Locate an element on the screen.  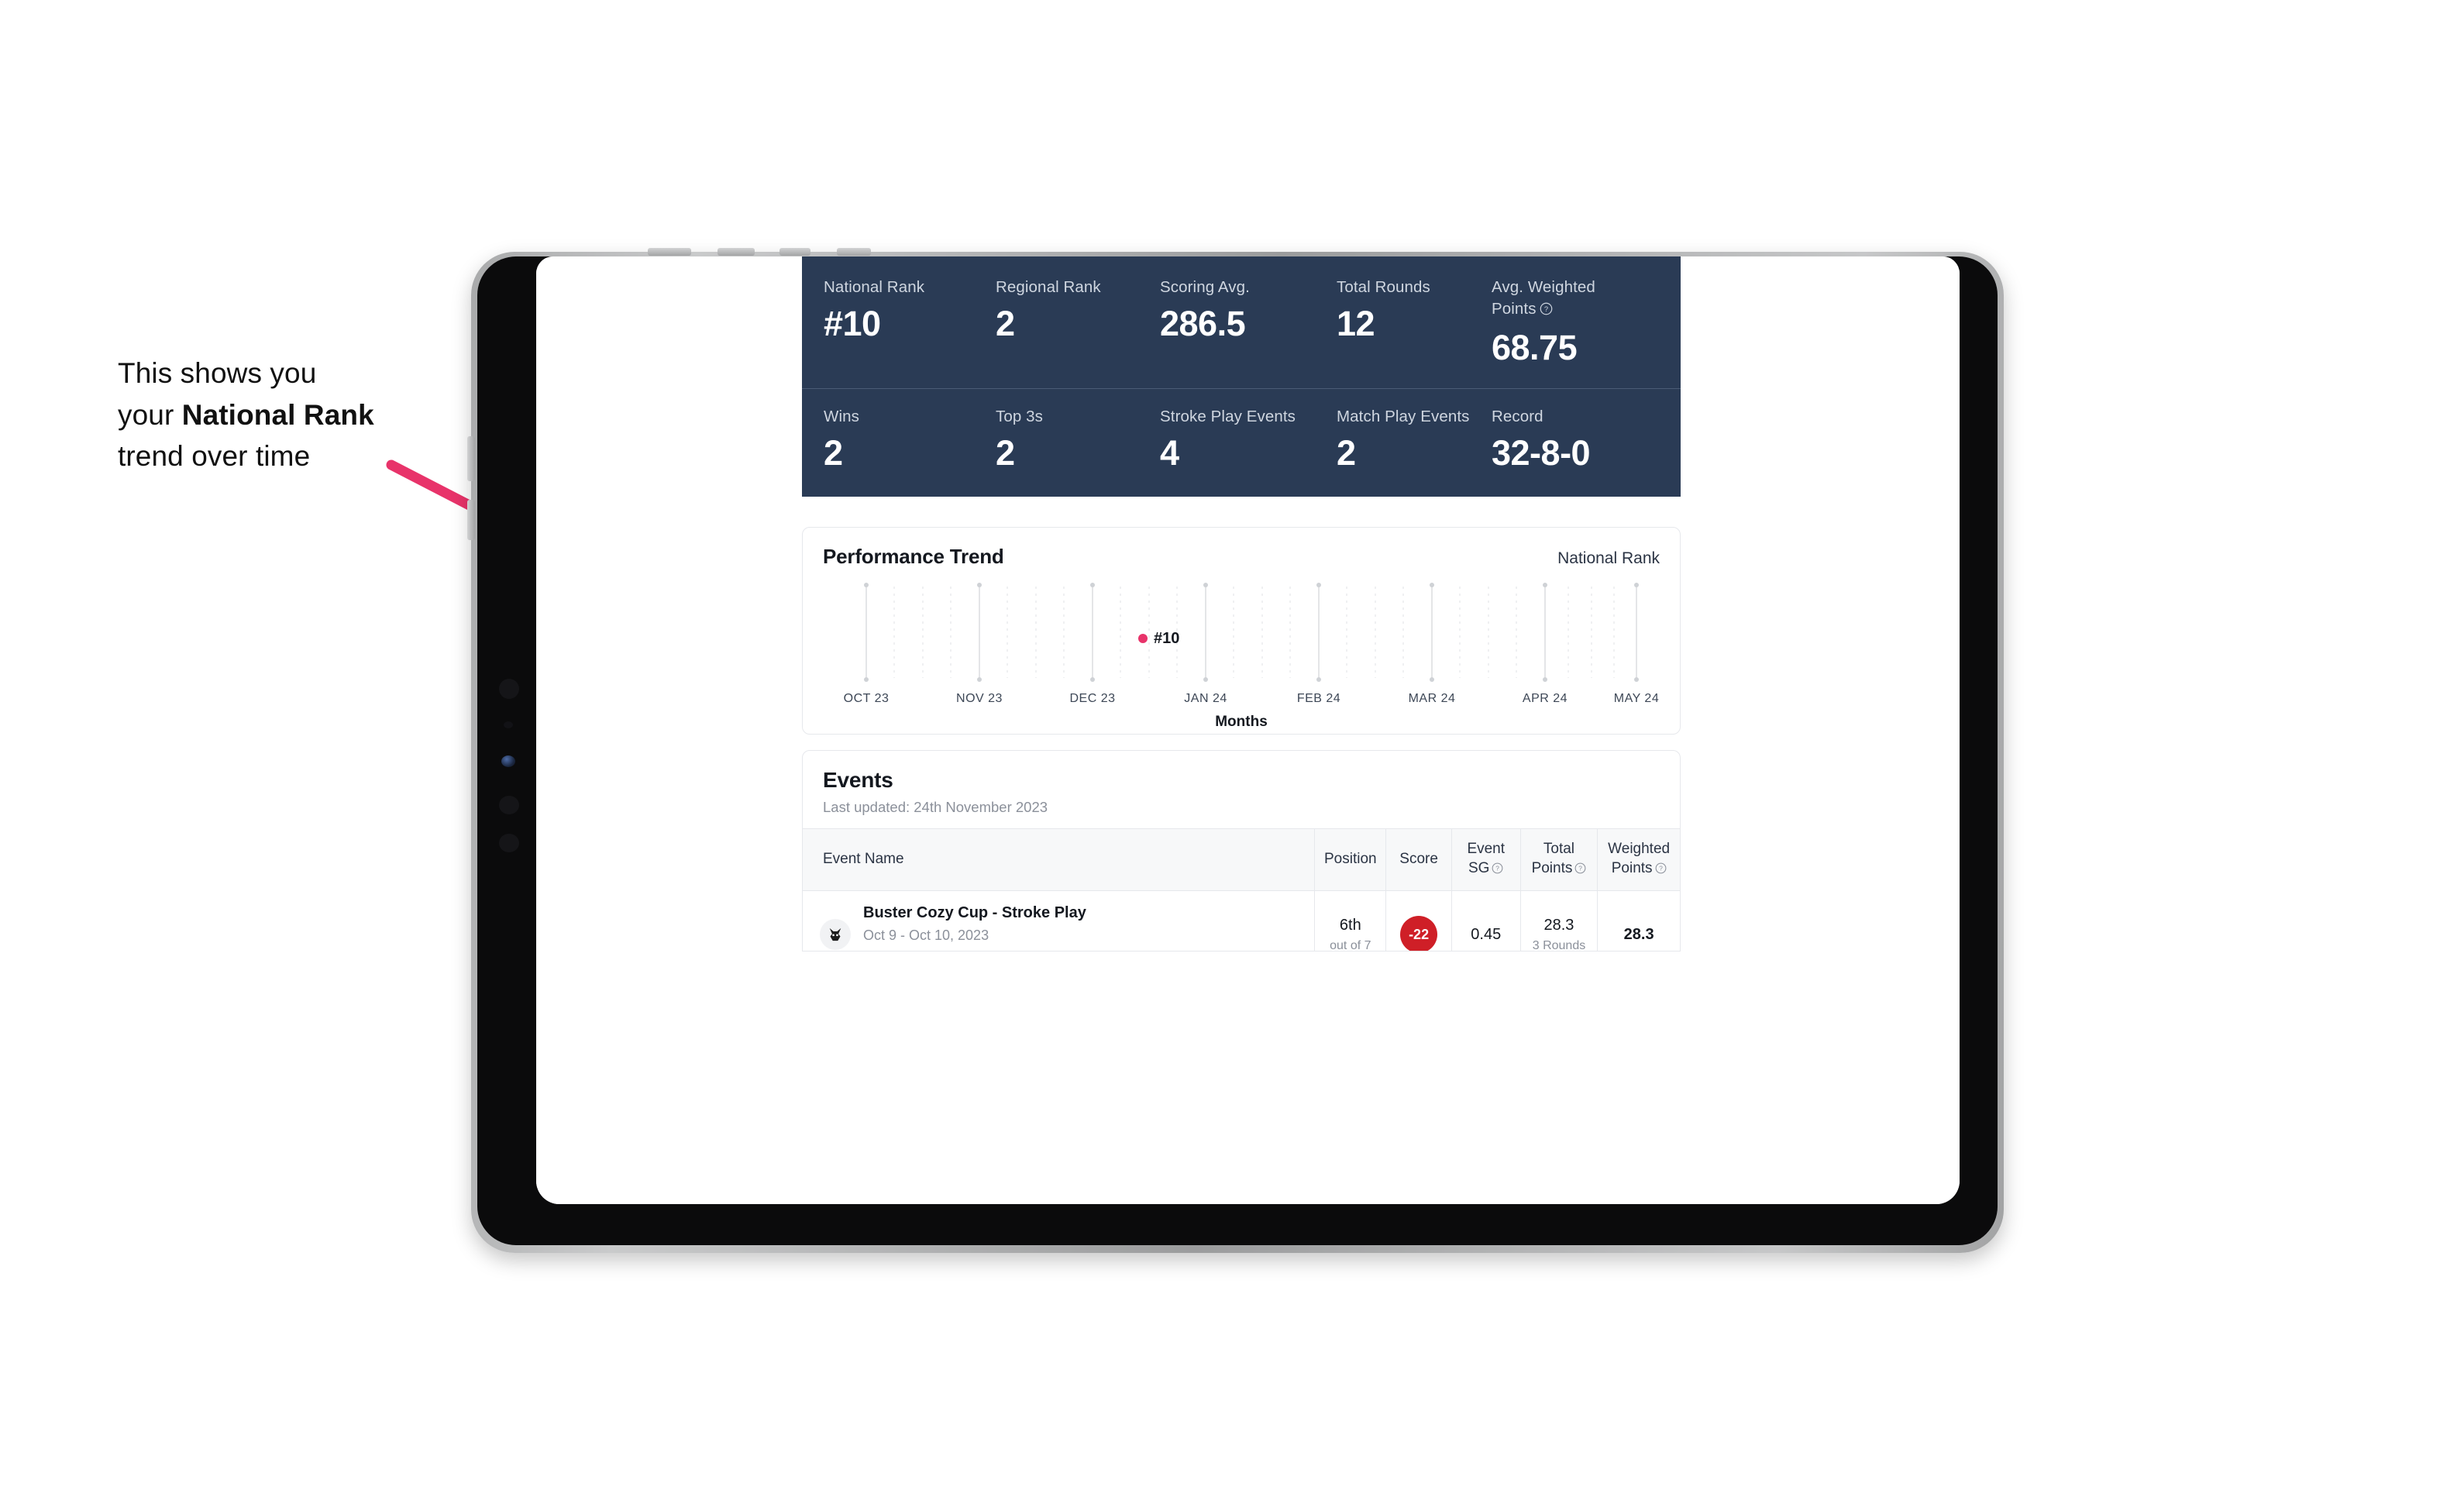
stat-label-wins: Wins is located at coordinates (841, 416).